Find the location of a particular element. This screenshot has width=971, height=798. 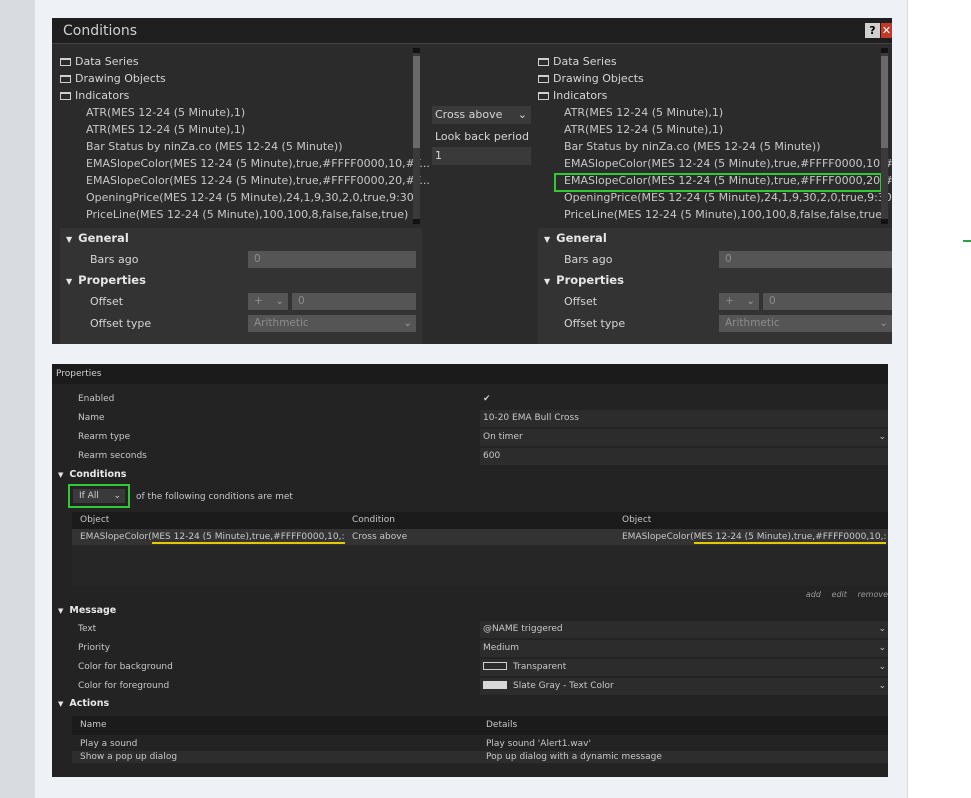

if-all-highlight: If All ⌄ is located at coordinates (99, 496).